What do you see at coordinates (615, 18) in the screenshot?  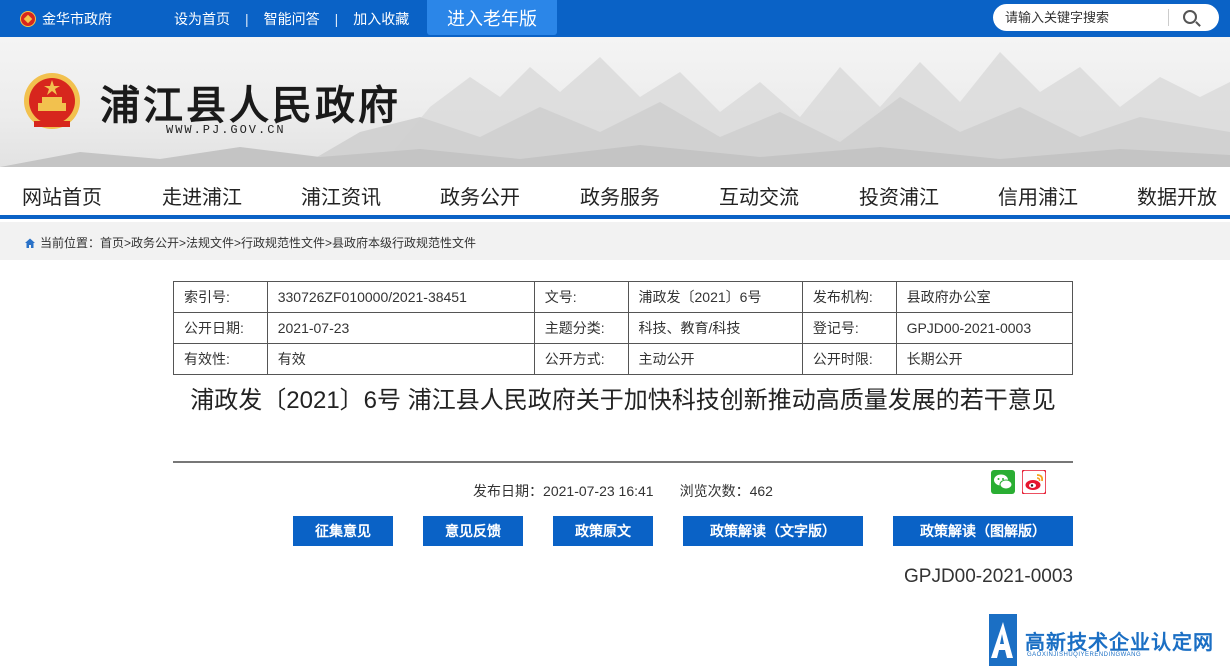 I see `top-bar: 金华市政府 设为首页 | 智能问答 | 加入收藏 进入老年版` at bounding box center [615, 18].